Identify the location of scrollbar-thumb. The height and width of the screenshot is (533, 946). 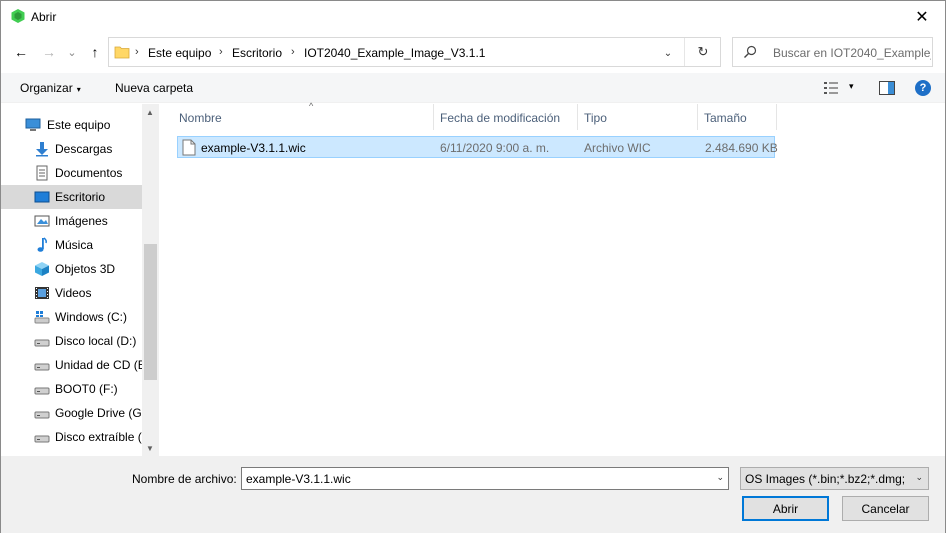
(150, 312).